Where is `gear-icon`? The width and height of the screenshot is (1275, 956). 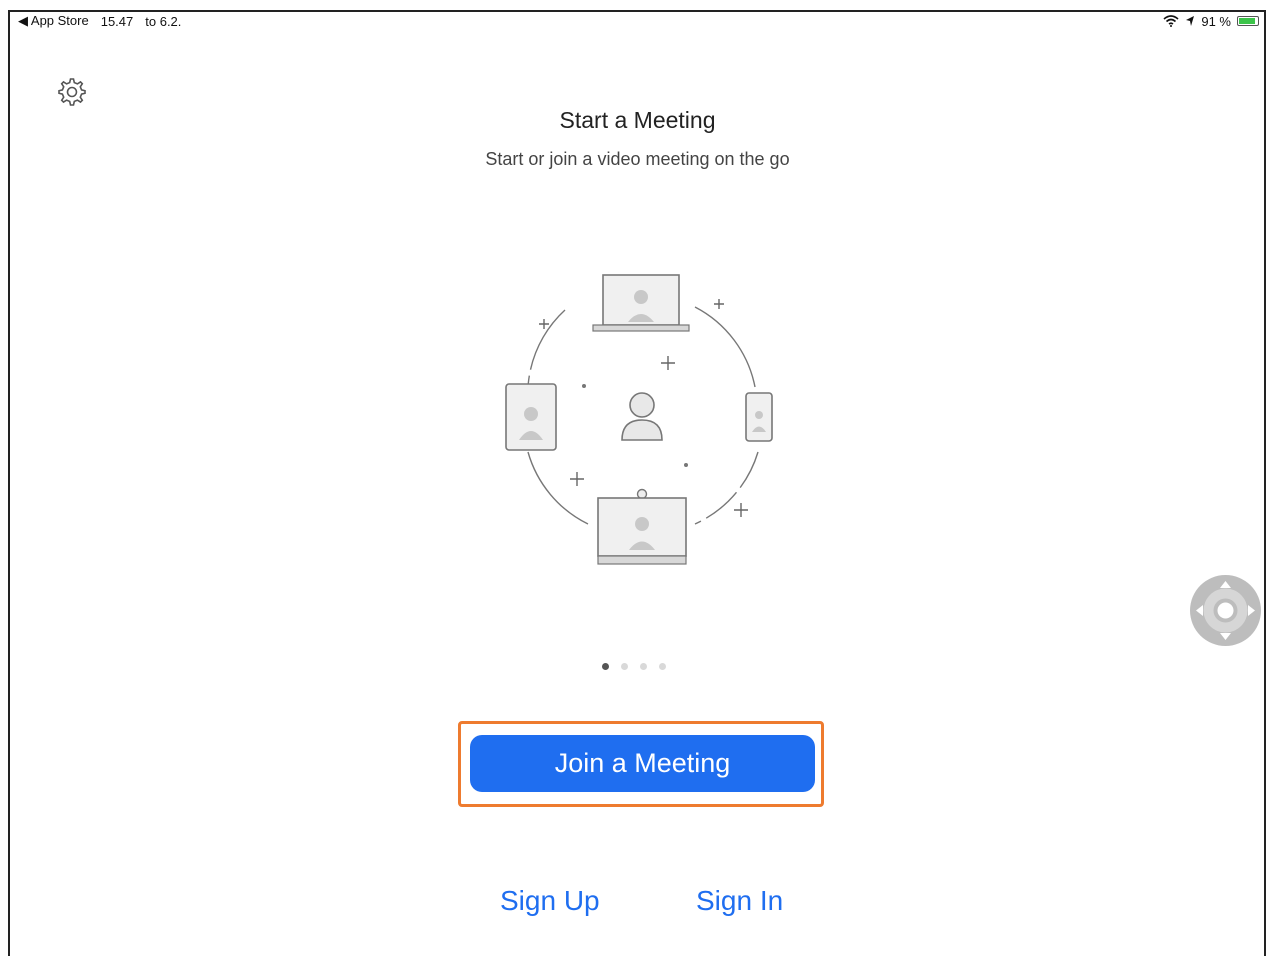
gear-icon is located at coordinates (72, 92).